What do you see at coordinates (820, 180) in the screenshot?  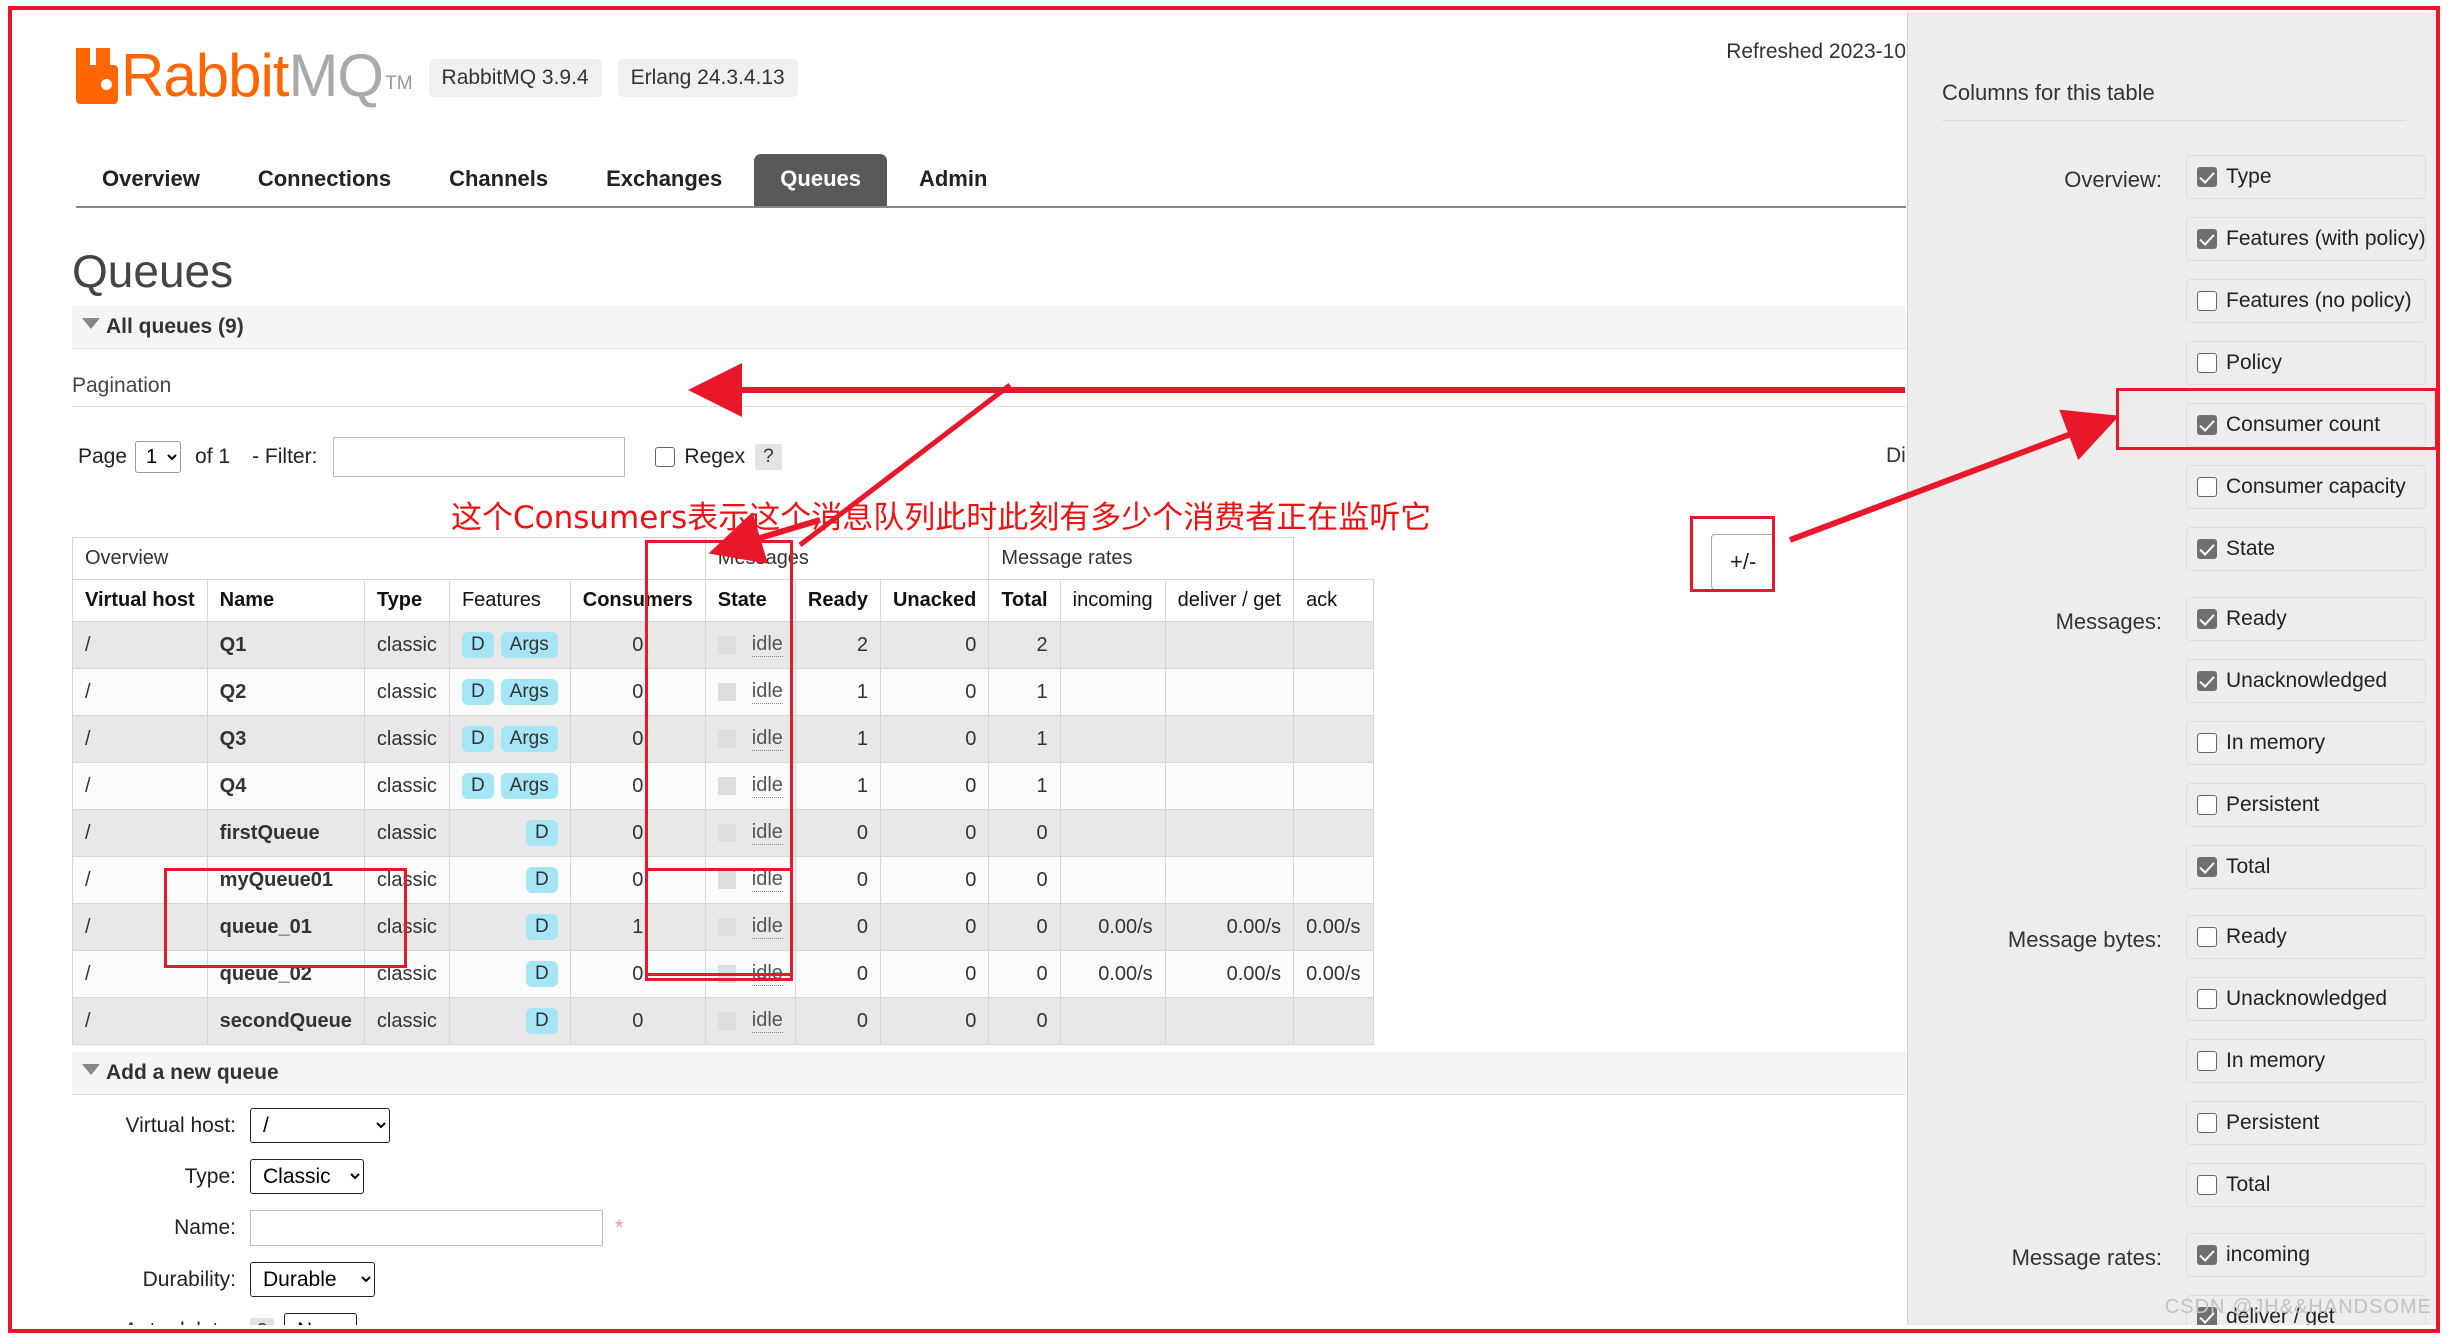 I see `tab-queues: Queues` at bounding box center [820, 180].